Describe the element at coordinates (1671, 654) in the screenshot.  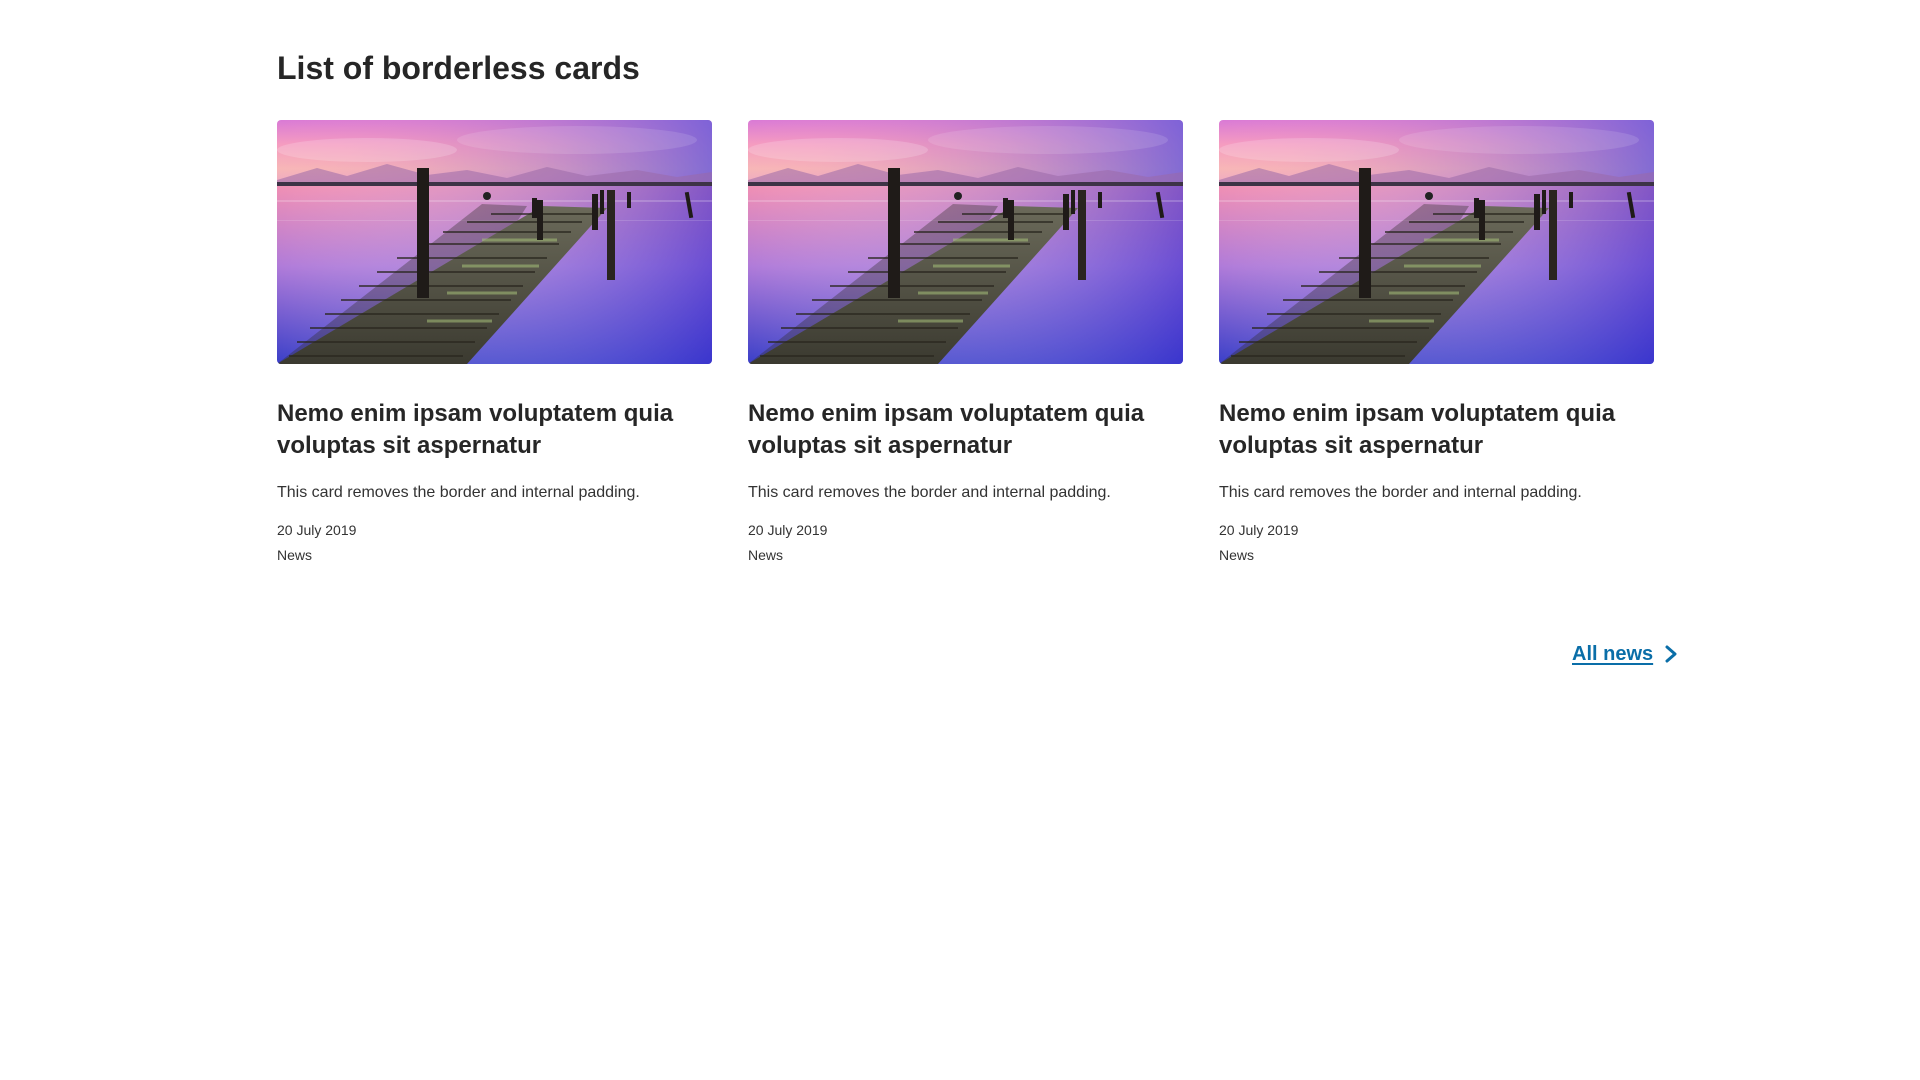
I see `chevron-right-icon` at that location.